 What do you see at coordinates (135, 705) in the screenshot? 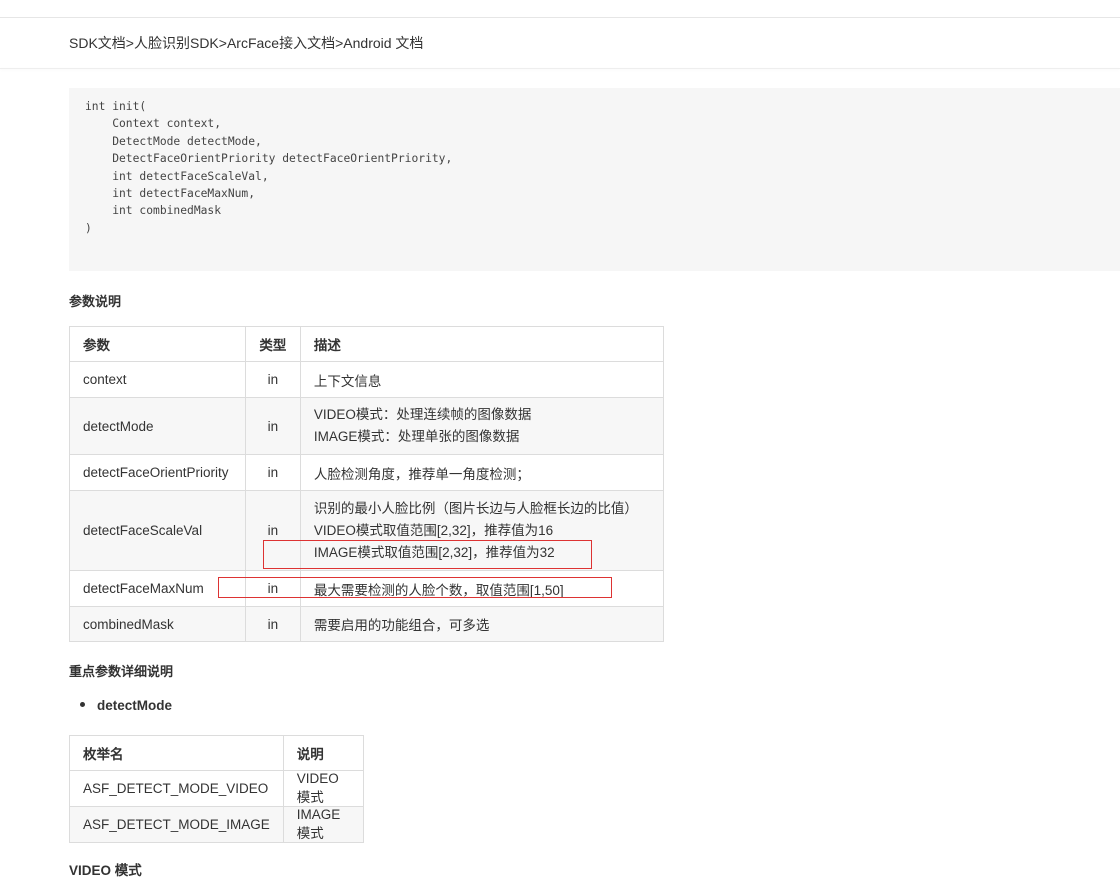
I see `bullet-label: detectMode` at bounding box center [135, 705].